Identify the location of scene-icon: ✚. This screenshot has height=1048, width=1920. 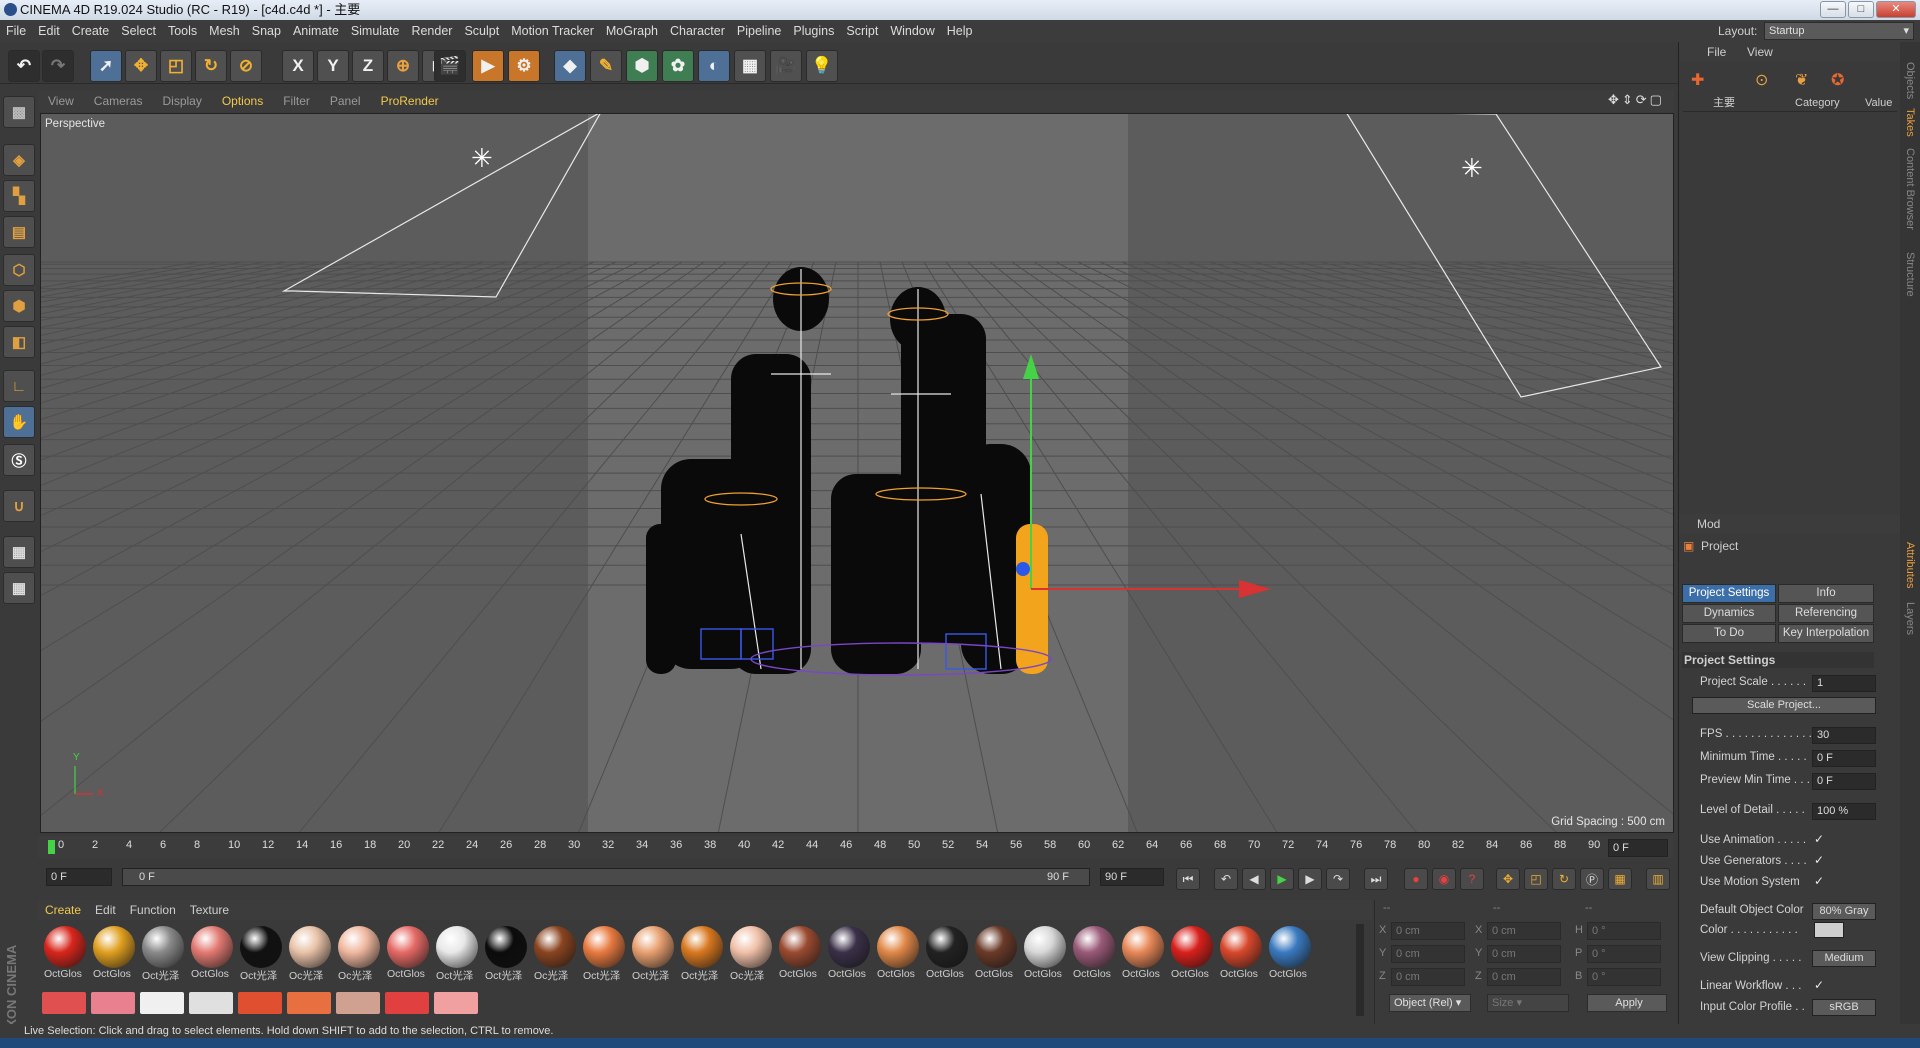
(1697, 80).